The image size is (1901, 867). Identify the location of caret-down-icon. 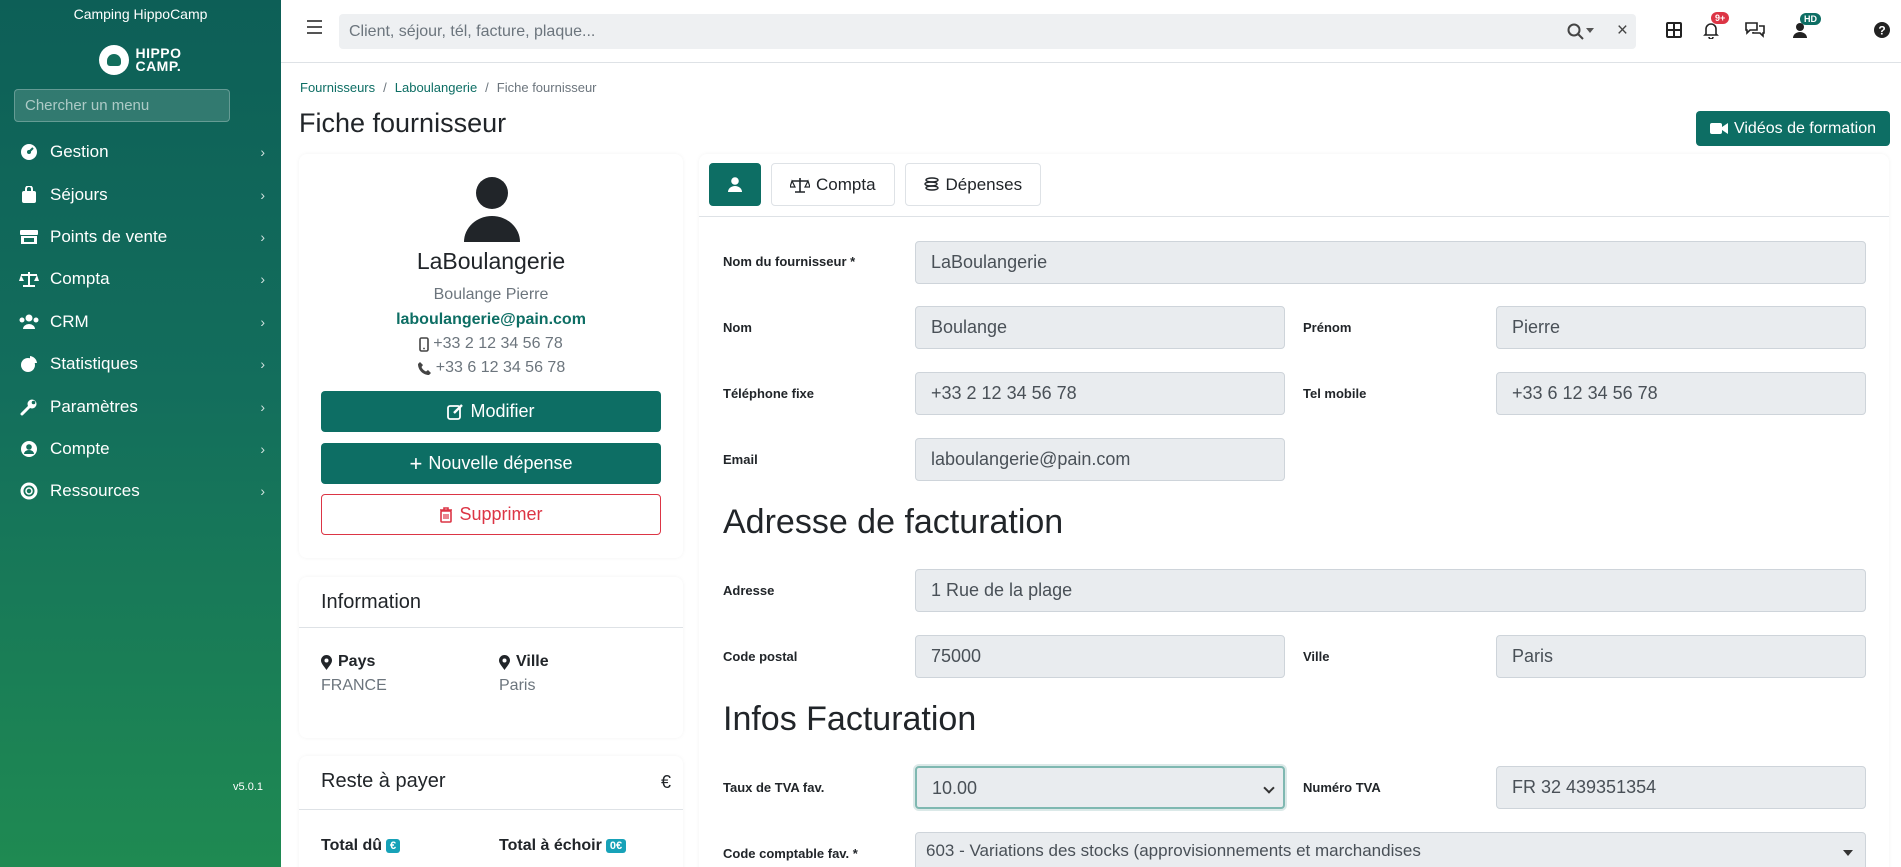
(1848, 853).